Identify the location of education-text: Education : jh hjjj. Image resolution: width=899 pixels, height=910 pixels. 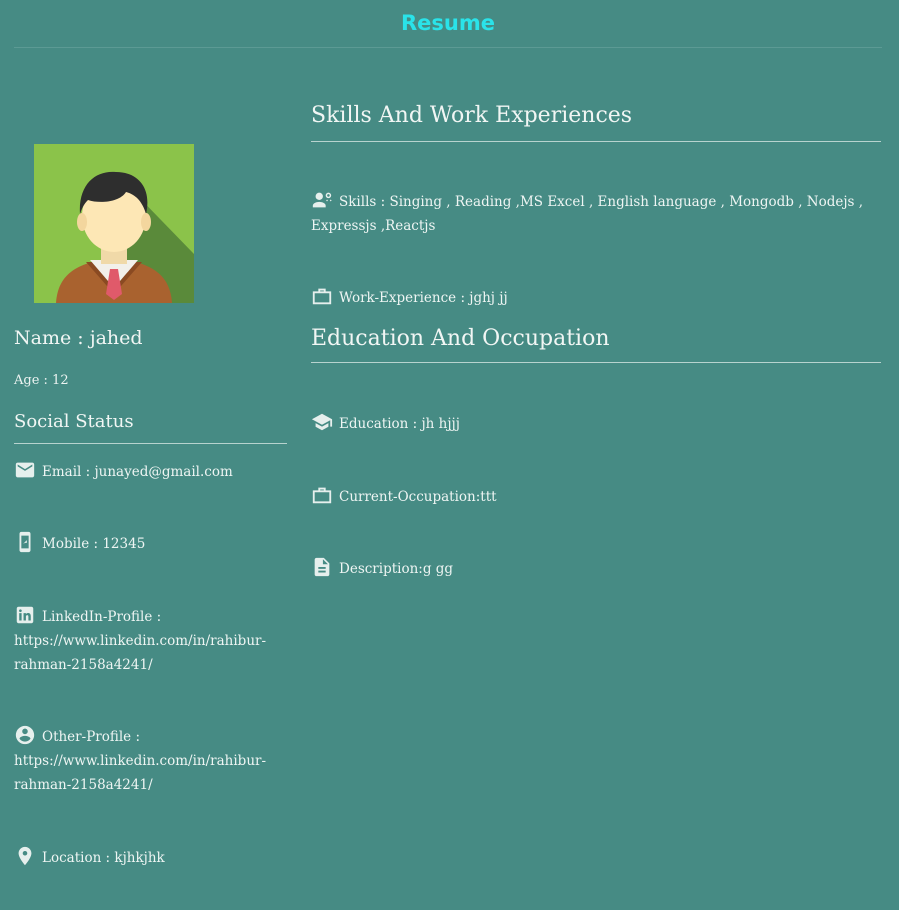
(399, 424).